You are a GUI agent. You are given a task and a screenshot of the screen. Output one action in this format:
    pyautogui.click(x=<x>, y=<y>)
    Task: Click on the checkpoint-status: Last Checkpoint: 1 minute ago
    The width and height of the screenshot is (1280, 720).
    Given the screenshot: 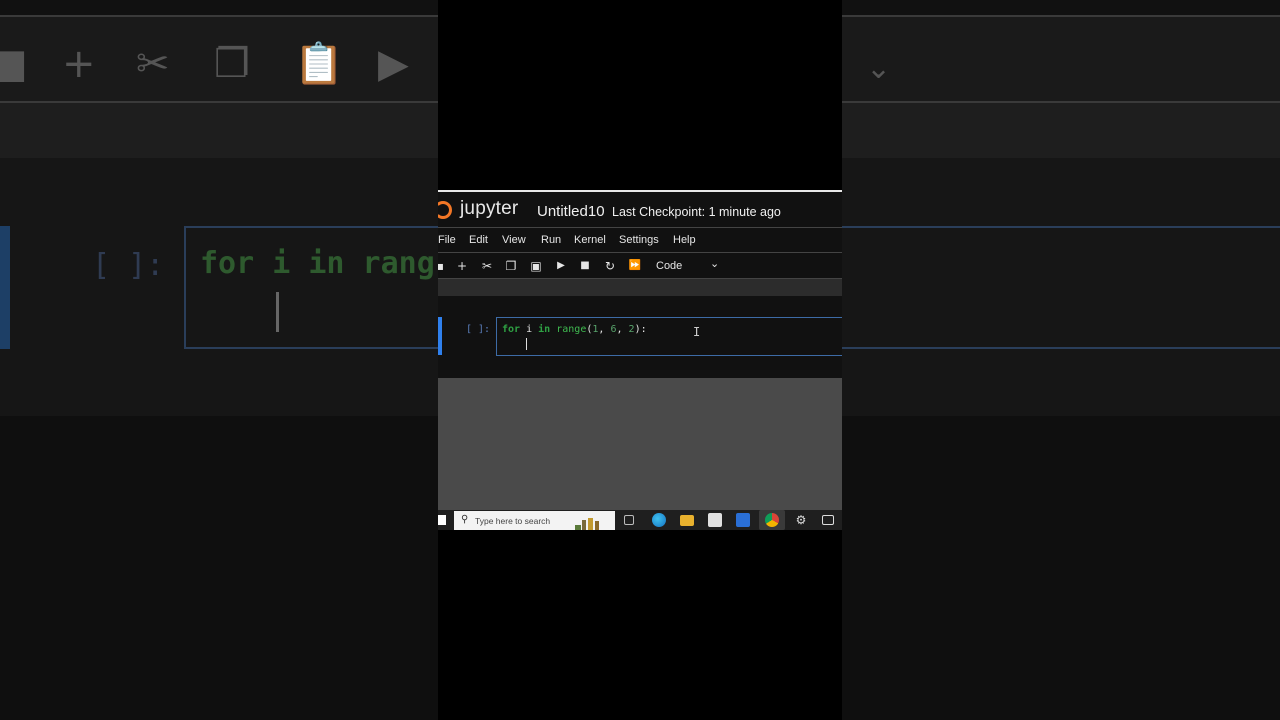 What is the action you would take?
    pyautogui.click(x=696, y=212)
    